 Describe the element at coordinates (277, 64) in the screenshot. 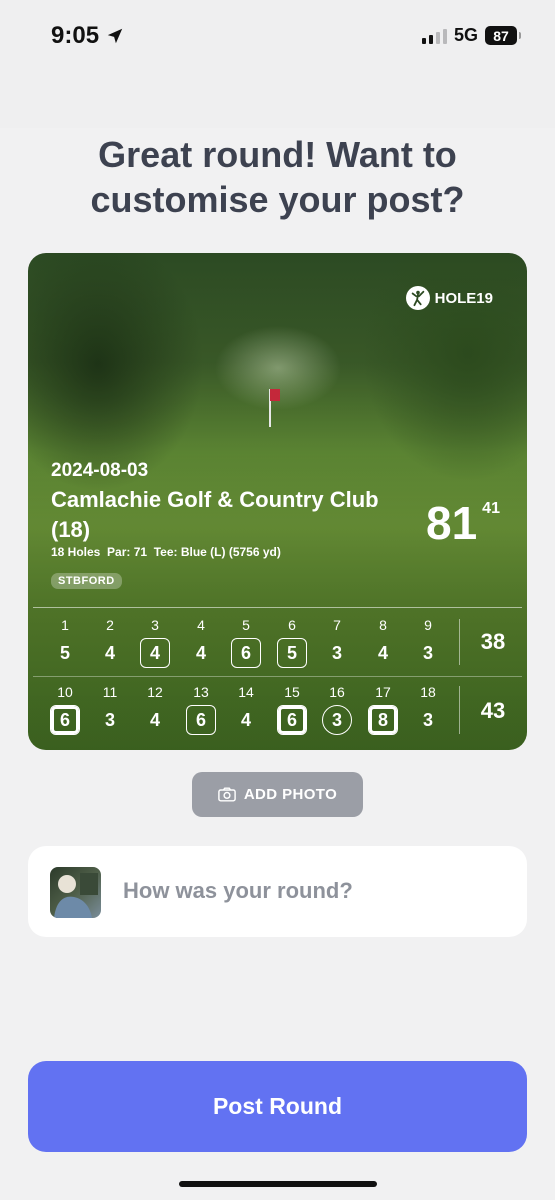

I see `status-bar: 9:05 5G 87` at that location.